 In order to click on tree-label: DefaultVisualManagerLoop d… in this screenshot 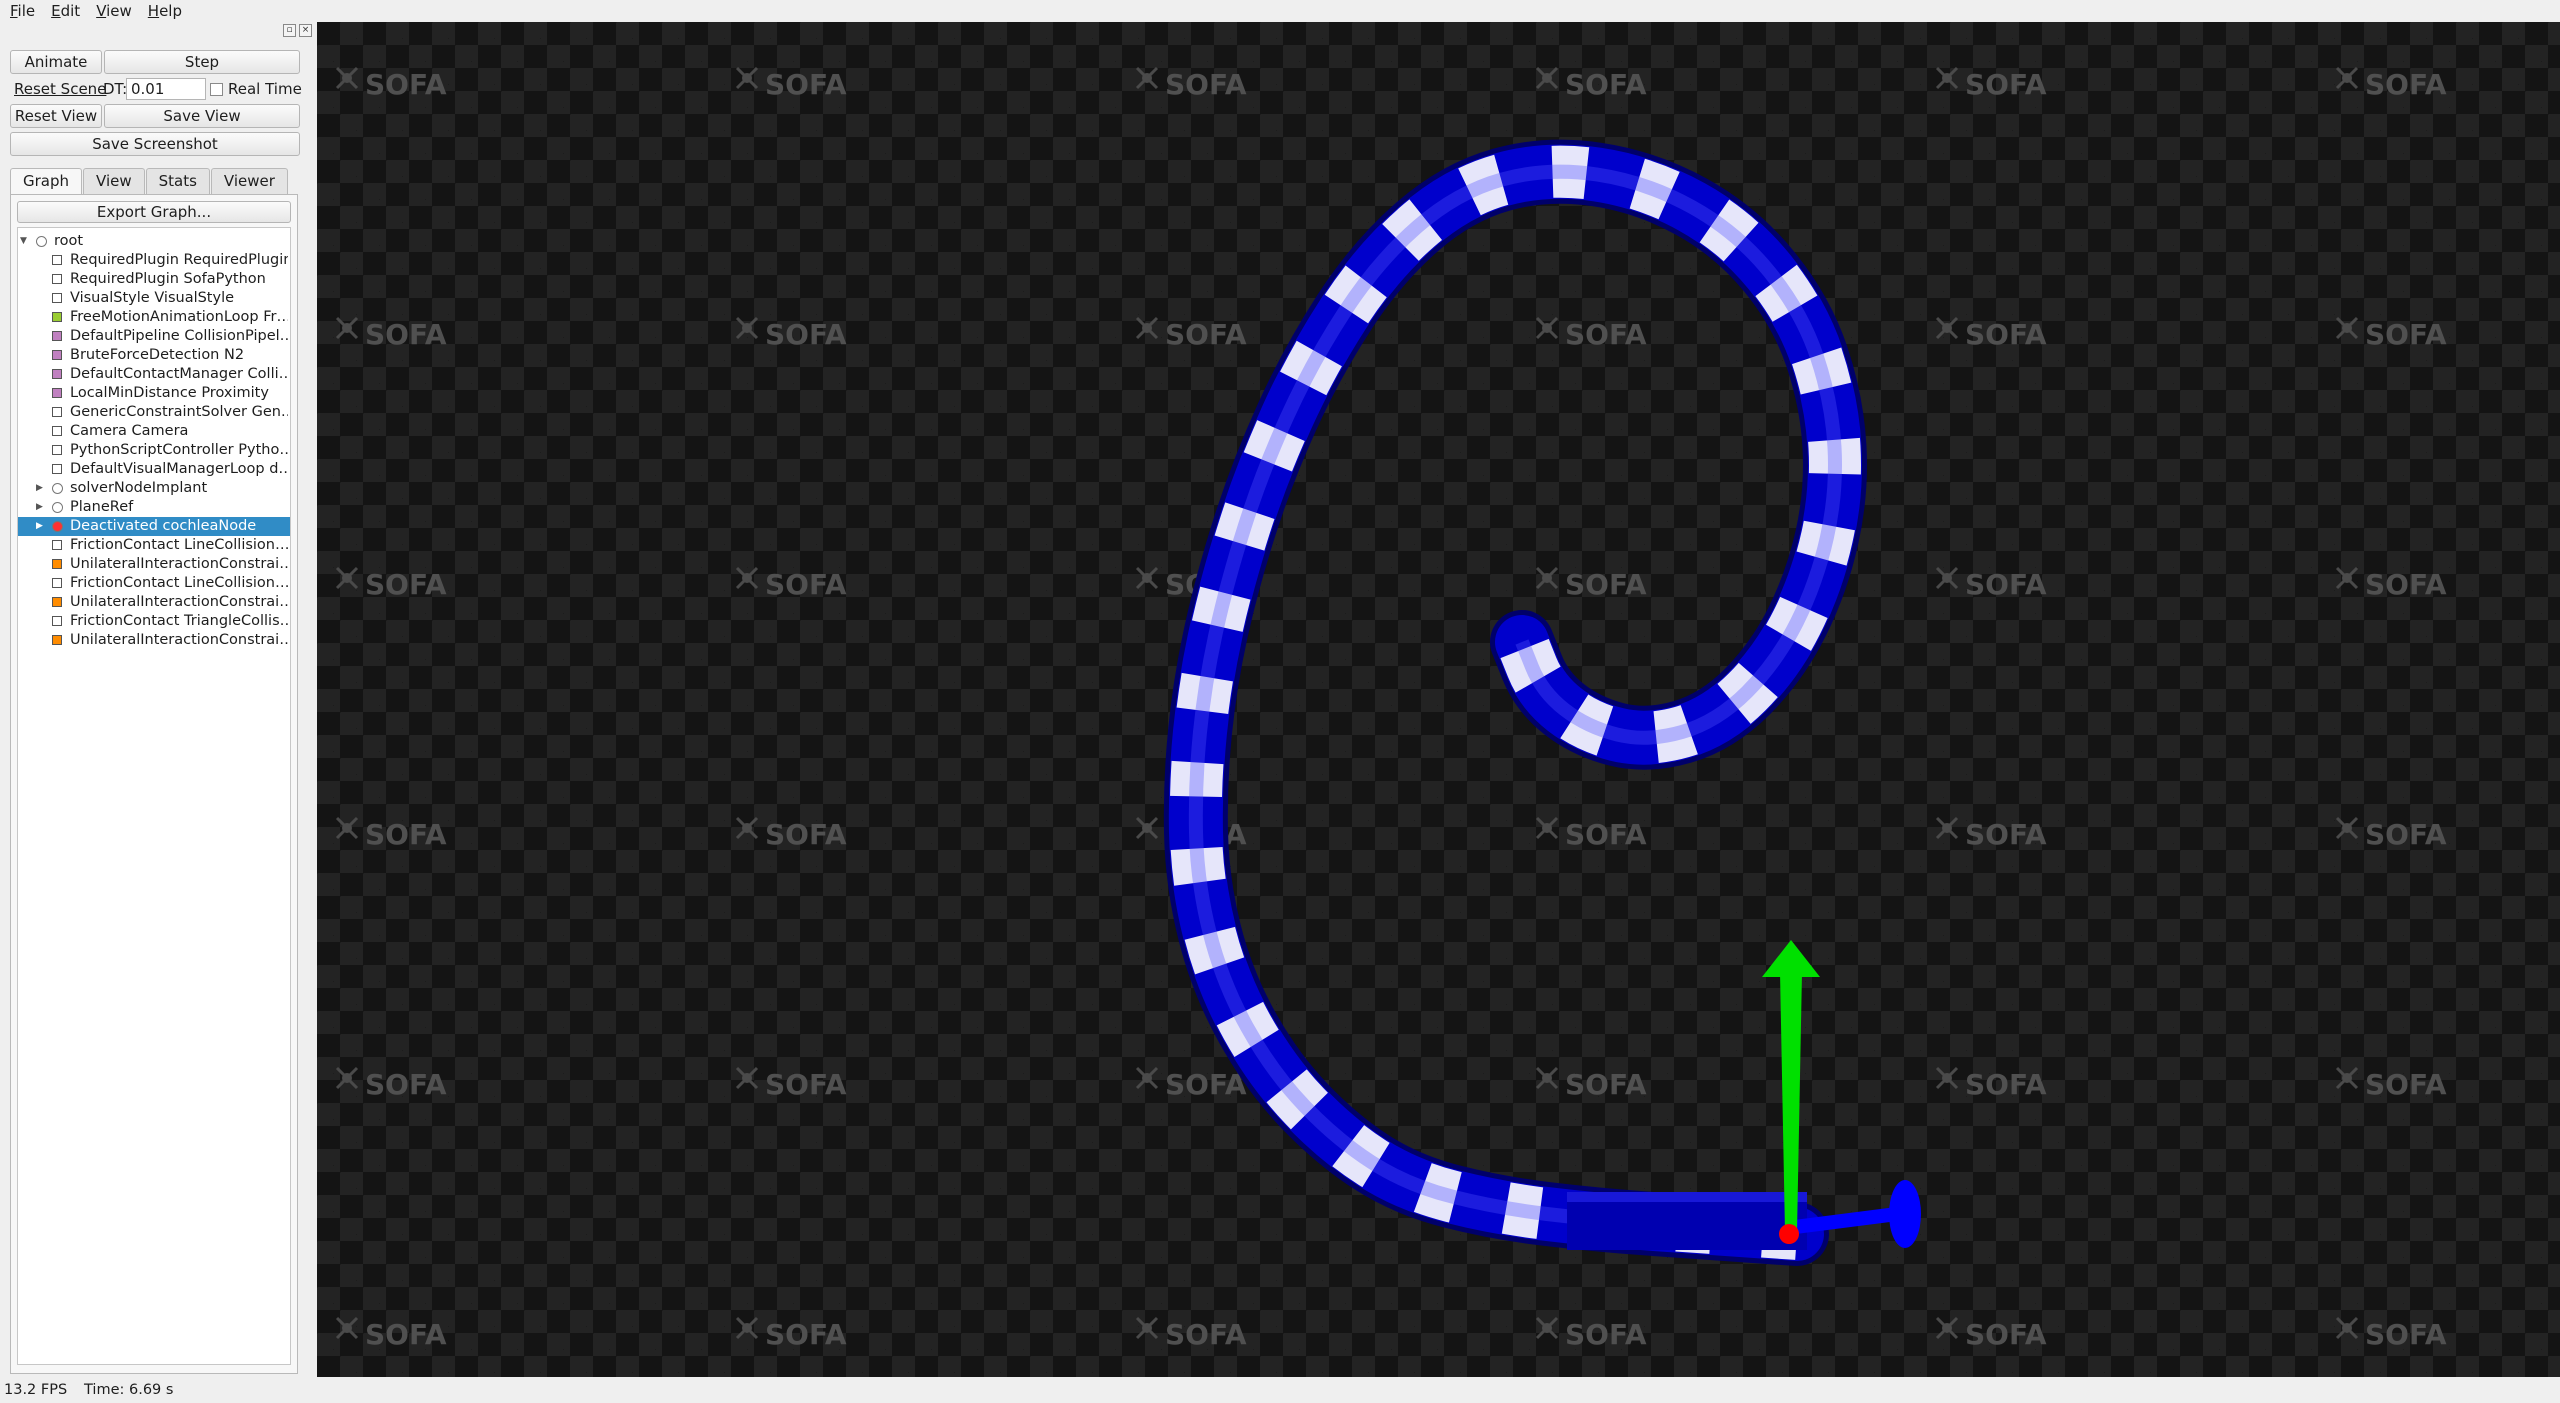, I will do `click(179, 469)`.